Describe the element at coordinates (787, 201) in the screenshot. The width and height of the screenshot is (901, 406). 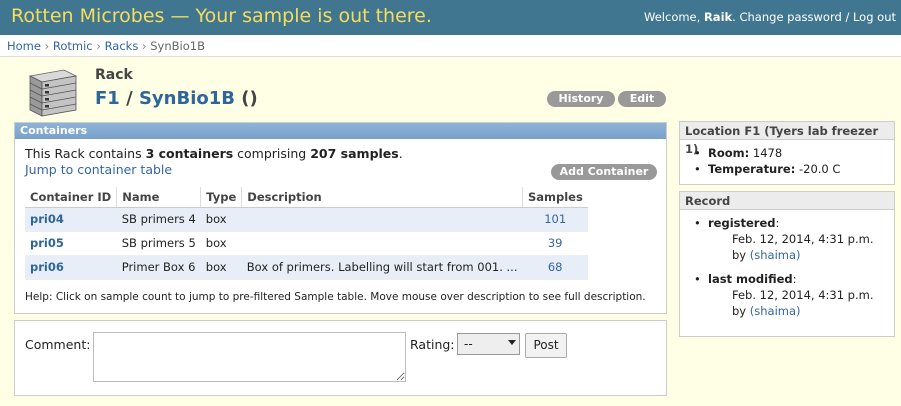
I see `record-panel-title: Record` at that location.